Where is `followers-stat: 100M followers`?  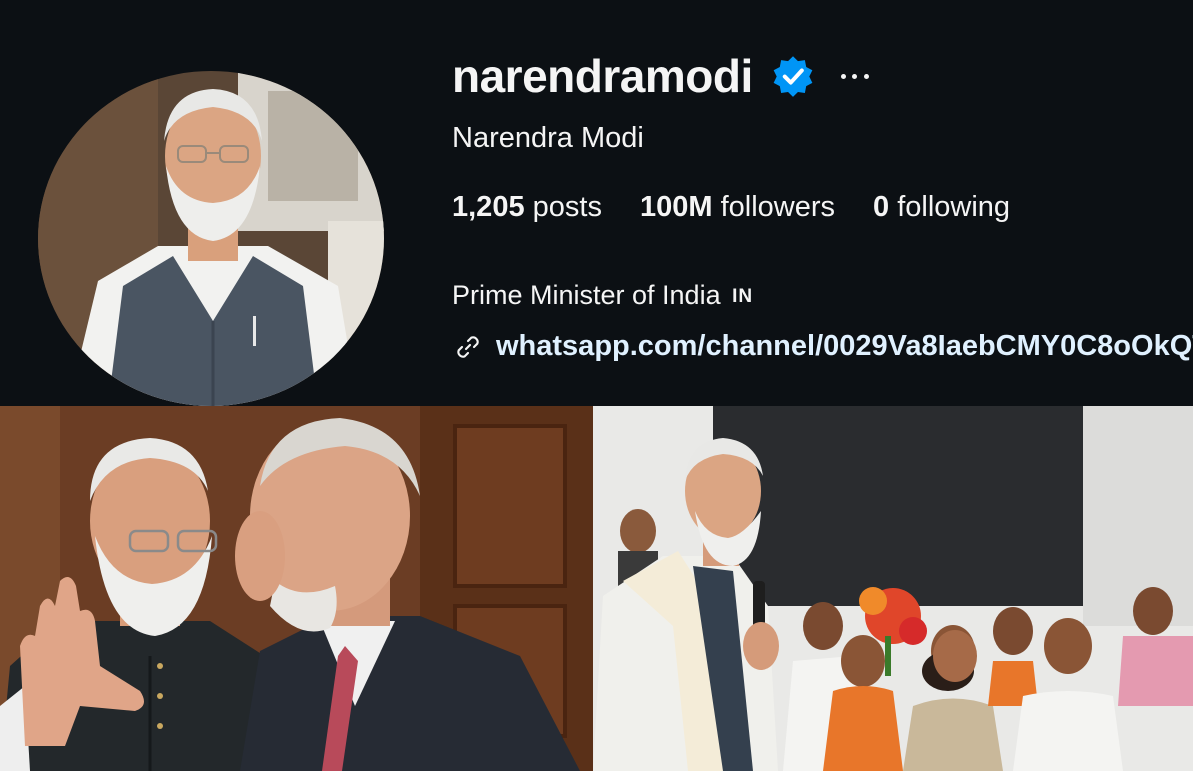 followers-stat: 100M followers is located at coordinates (737, 207).